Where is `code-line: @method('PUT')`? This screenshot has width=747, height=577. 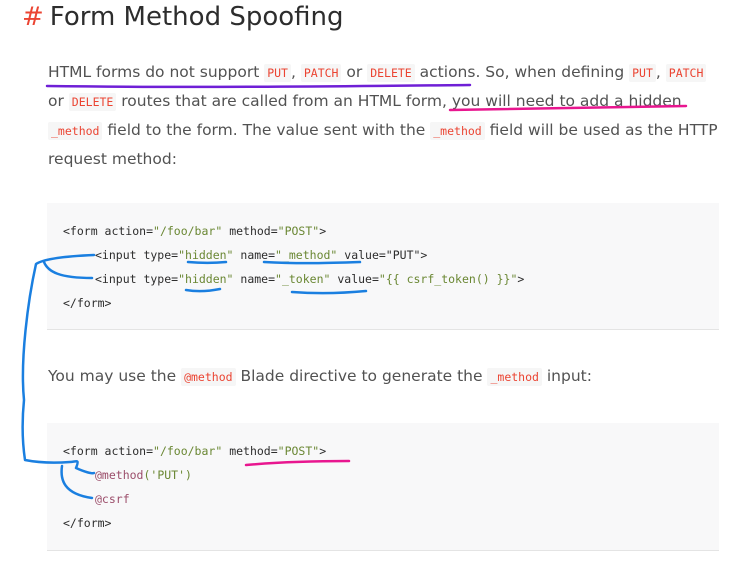 code-line: @method('PUT') is located at coordinates (143, 475).